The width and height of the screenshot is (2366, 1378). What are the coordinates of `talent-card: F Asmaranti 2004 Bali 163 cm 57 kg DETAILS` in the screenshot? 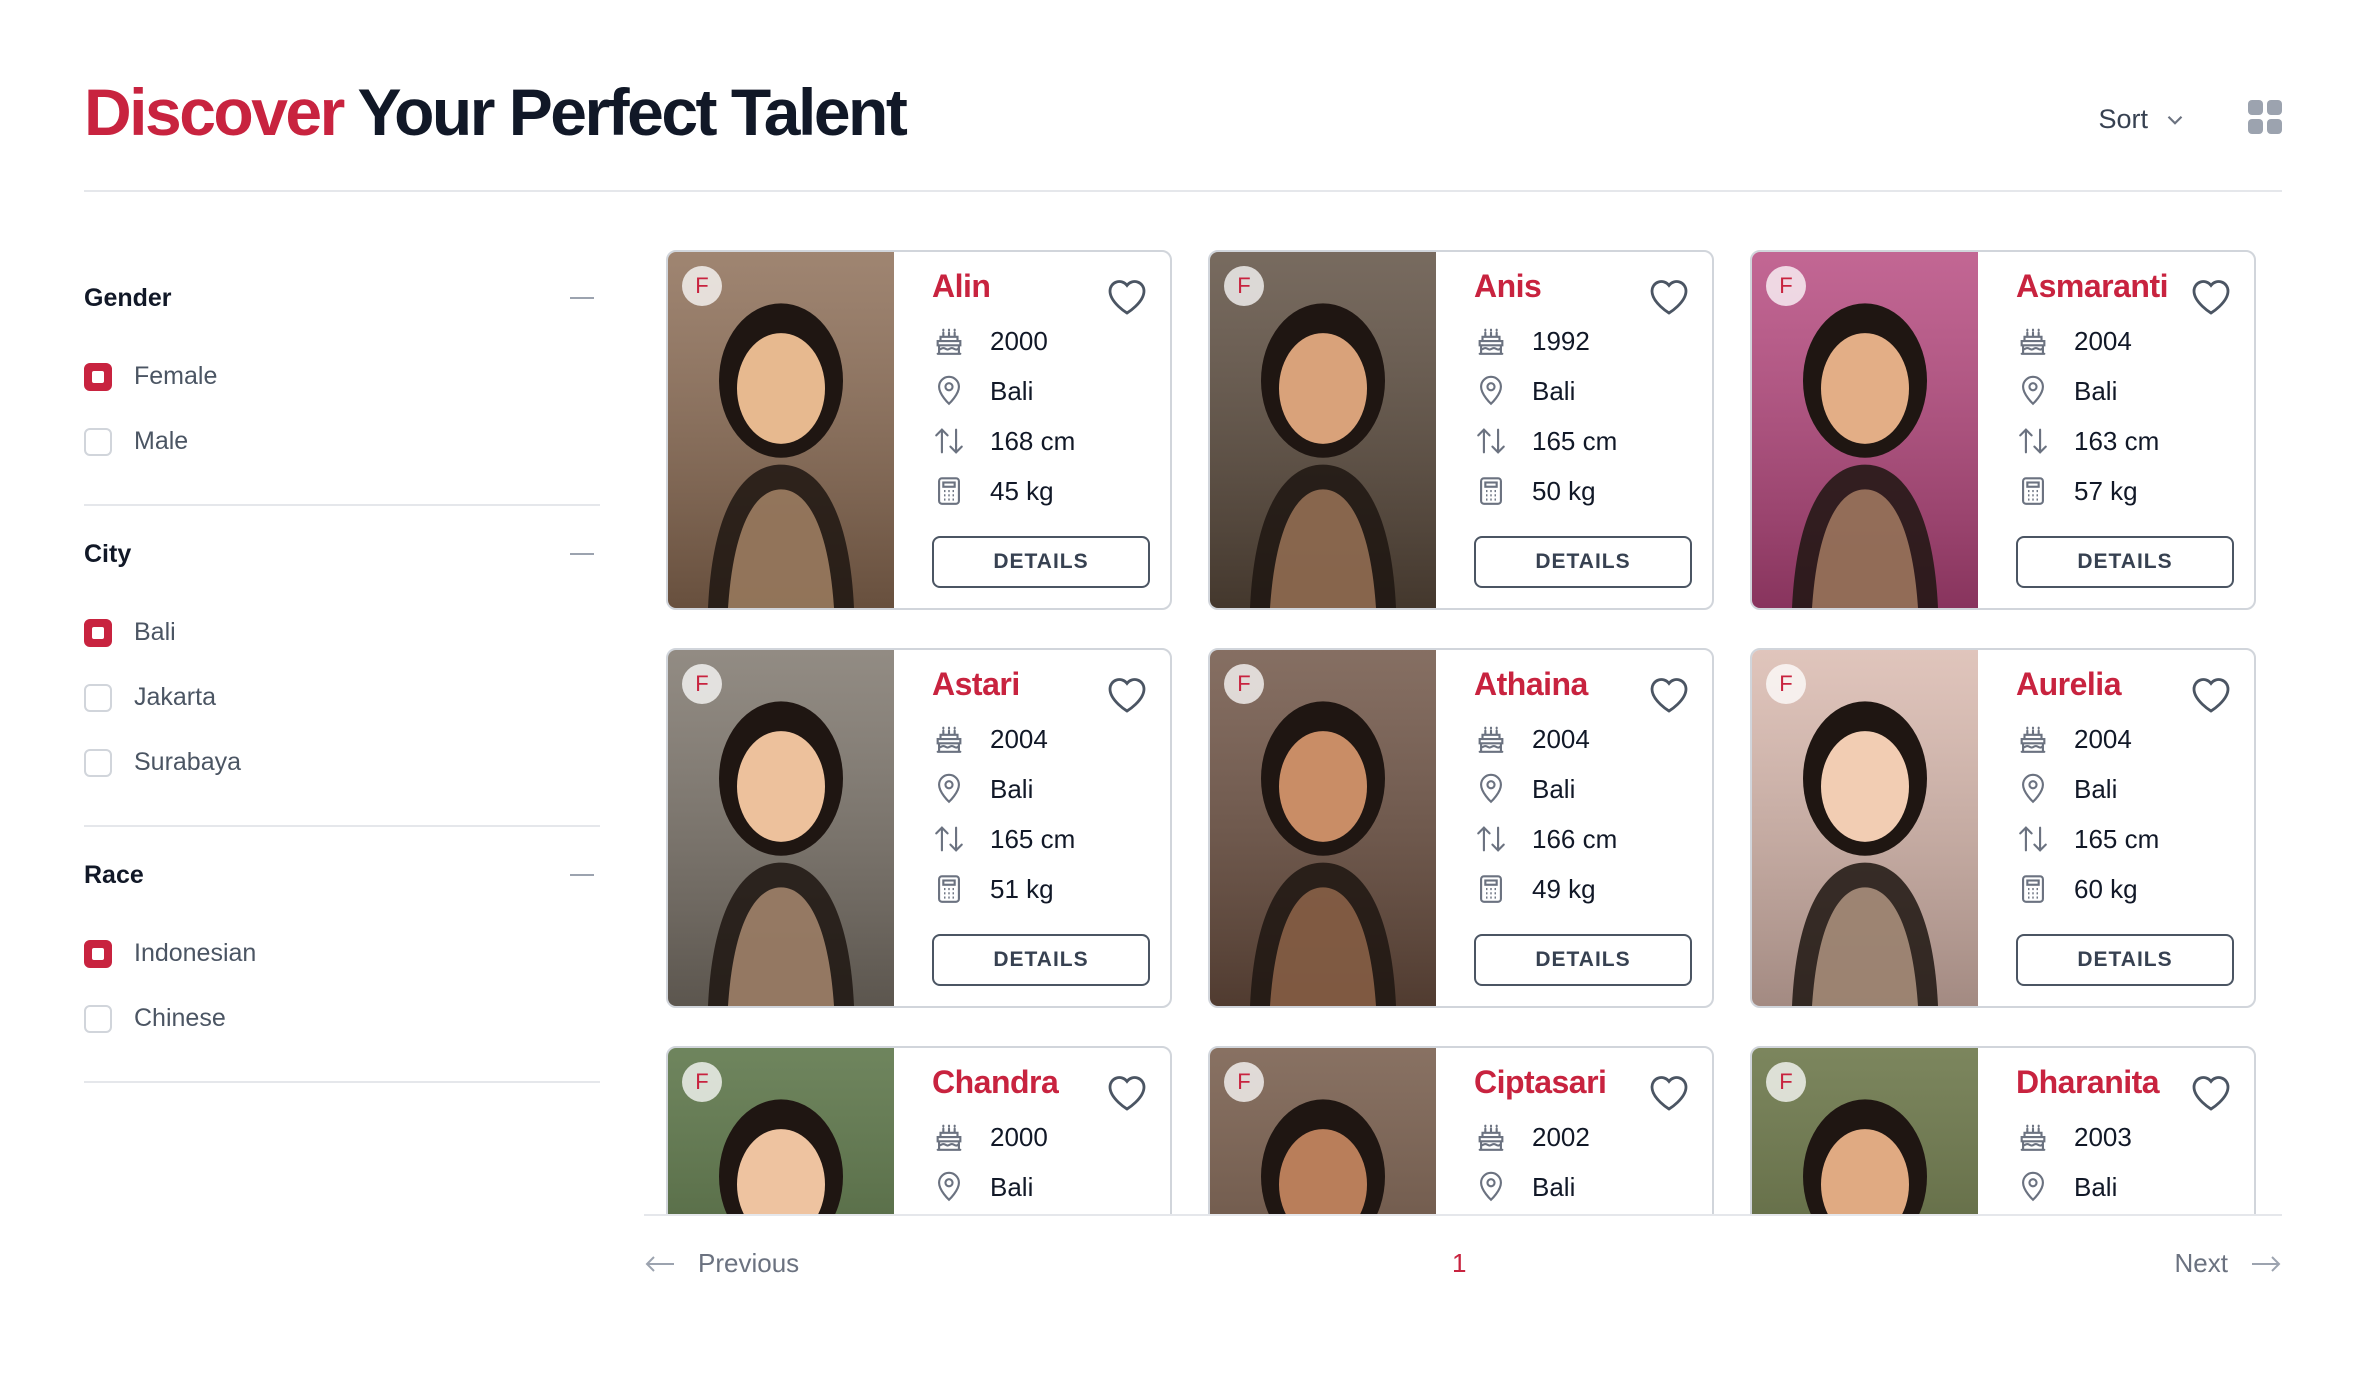 It's located at (2003, 430).